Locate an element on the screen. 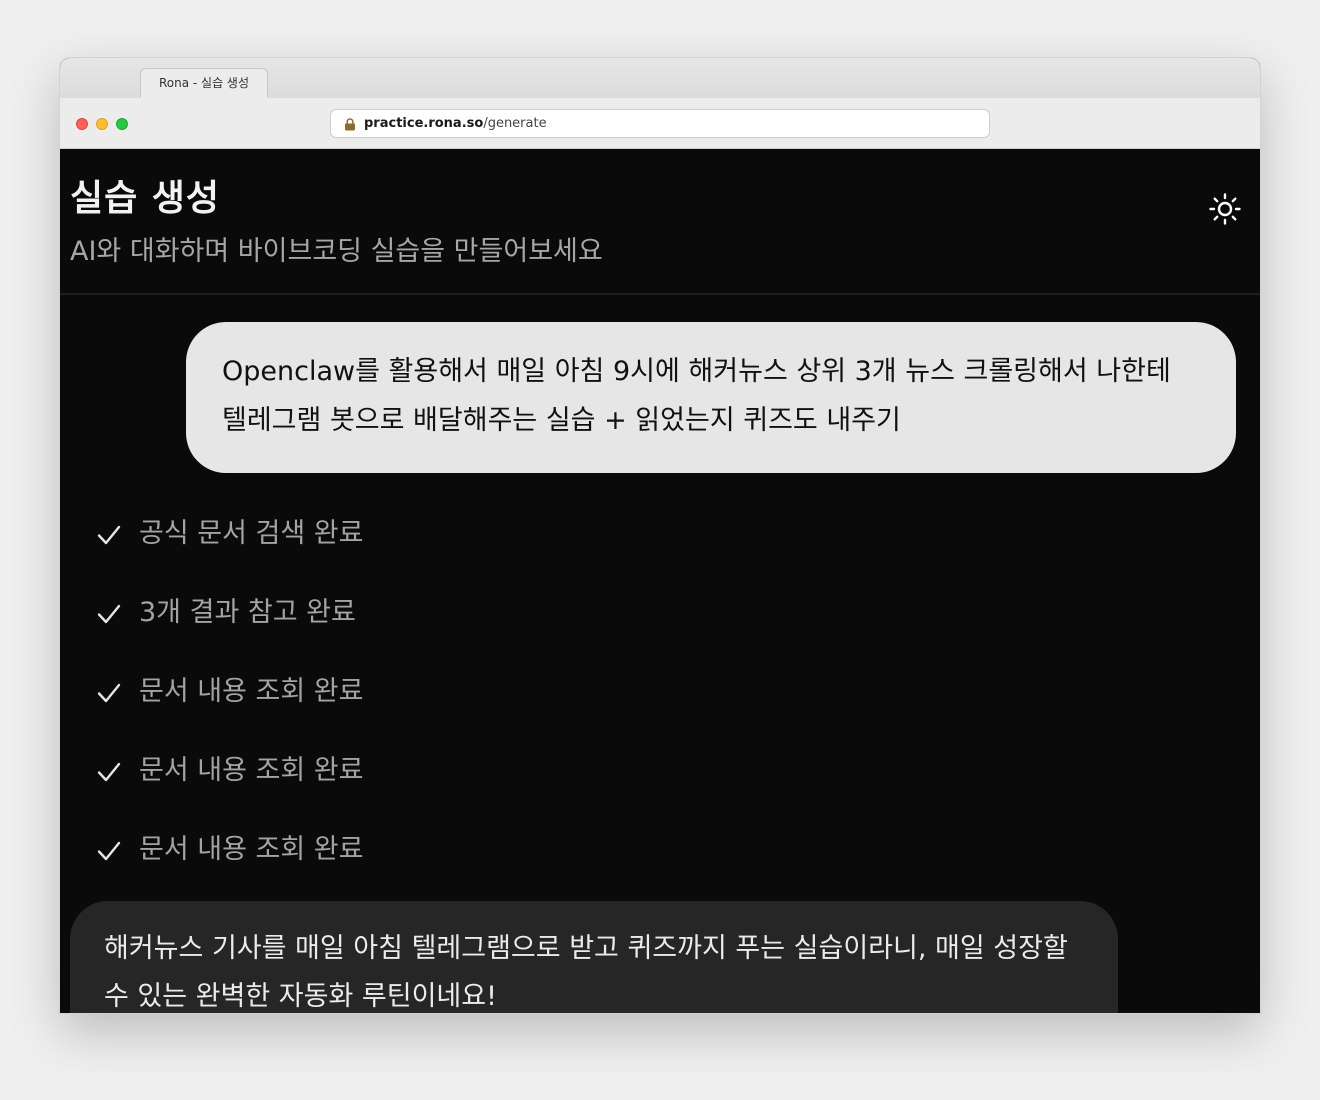 Image resolution: width=1320 pixels, height=1100 pixels. page-title: 실습 생성 is located at coordinates (145, 198).